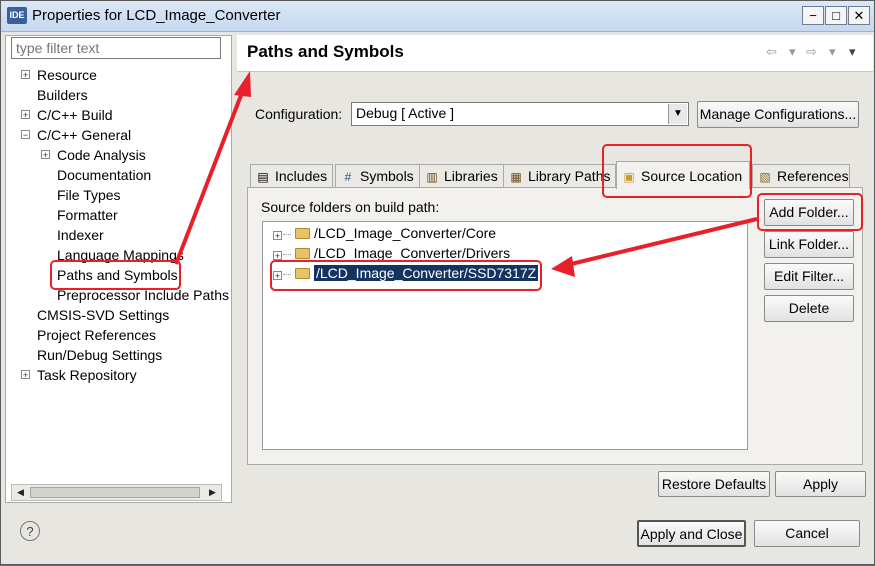 The height and width of the screenshot is (566, 875). What do you see at coordinates (629, 177) in the screenshot?
I see `folder-icon: ▣` at bounding box center [629, 177].